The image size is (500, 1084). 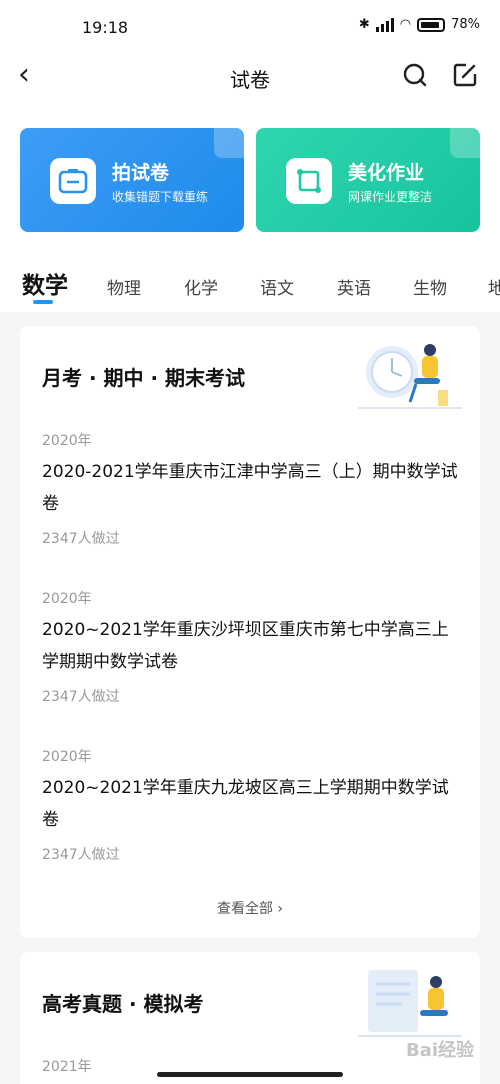 I want to click on subject-tabs: 数学 物理 化学 语文 英语 生物 地, so click(x=250, y=279).